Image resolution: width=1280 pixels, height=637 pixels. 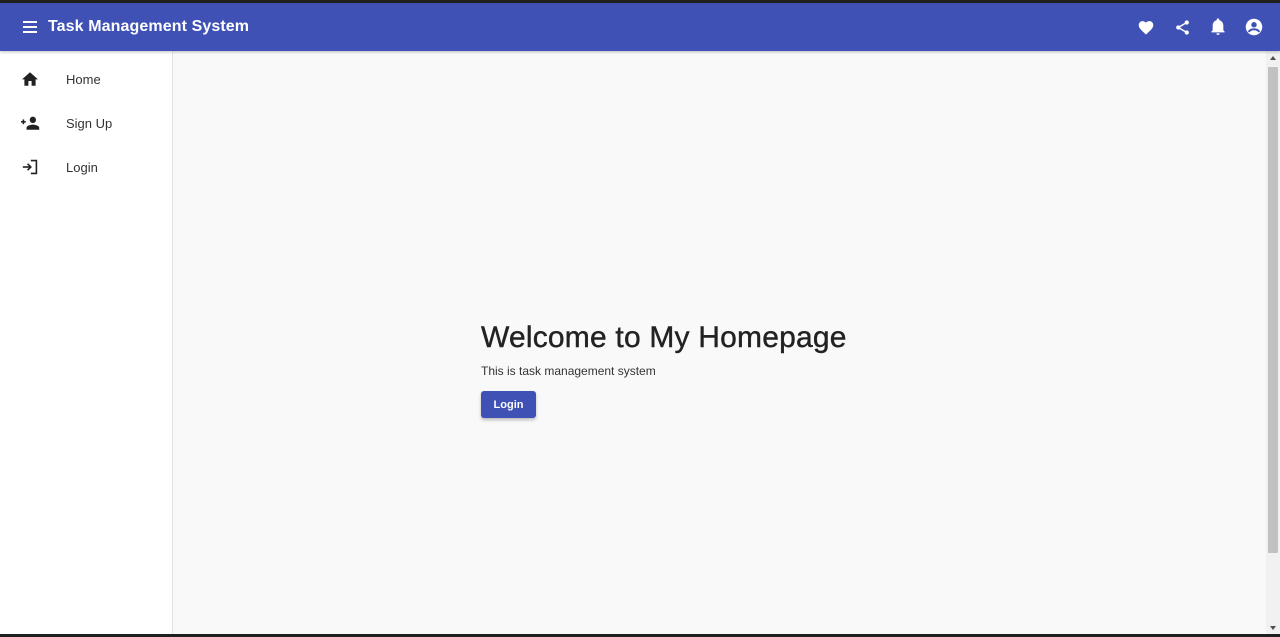 I want to click on heart-icon, so click(x=1146, y=27).